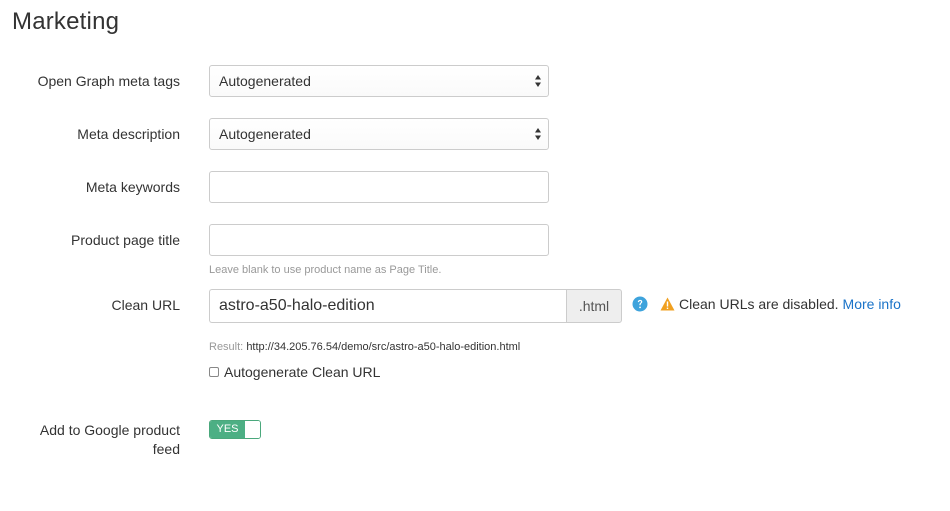 This screenshot has width=950, height=511. I want to click on google-feed-label-line1: Add to Google product, so click(109, 430).